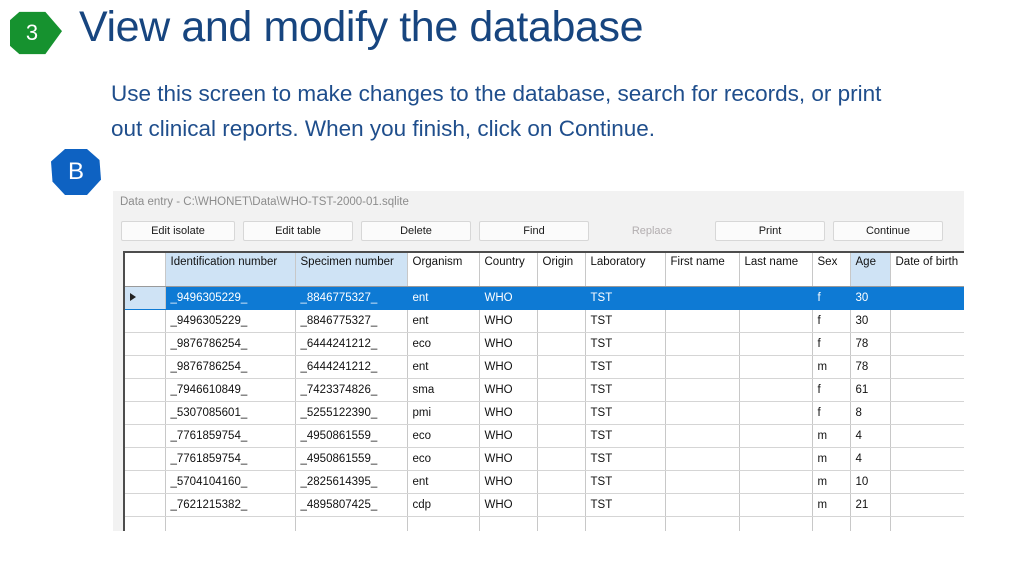  I want to click on toolbar-button-find: Find, so click(534, 231).